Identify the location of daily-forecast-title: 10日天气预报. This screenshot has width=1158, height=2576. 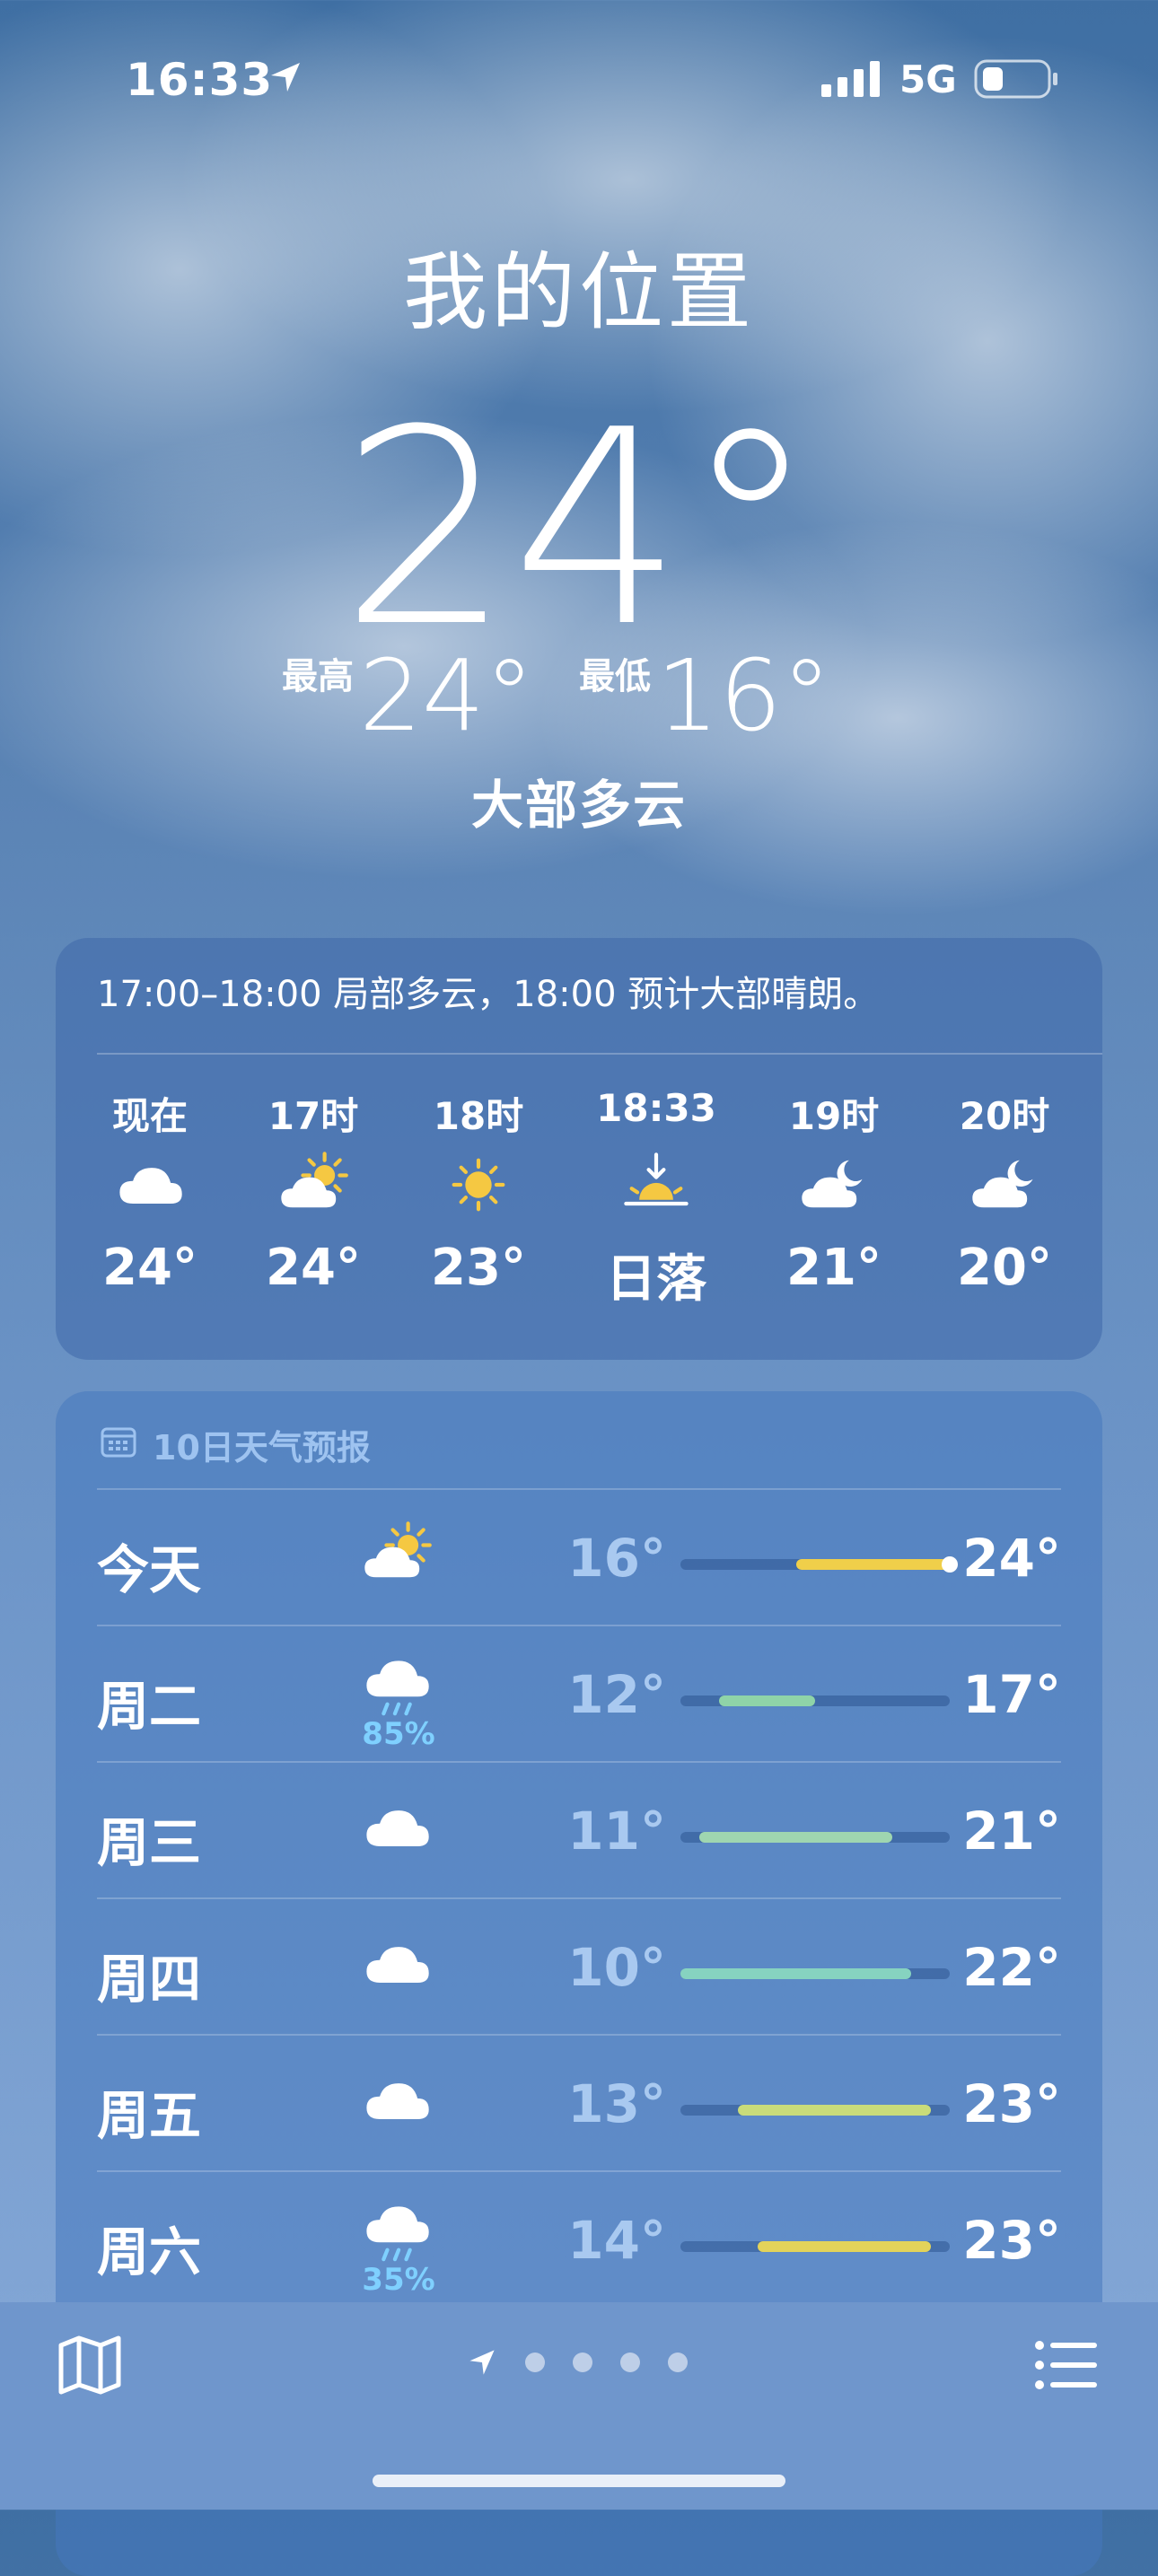
(262, 1448).